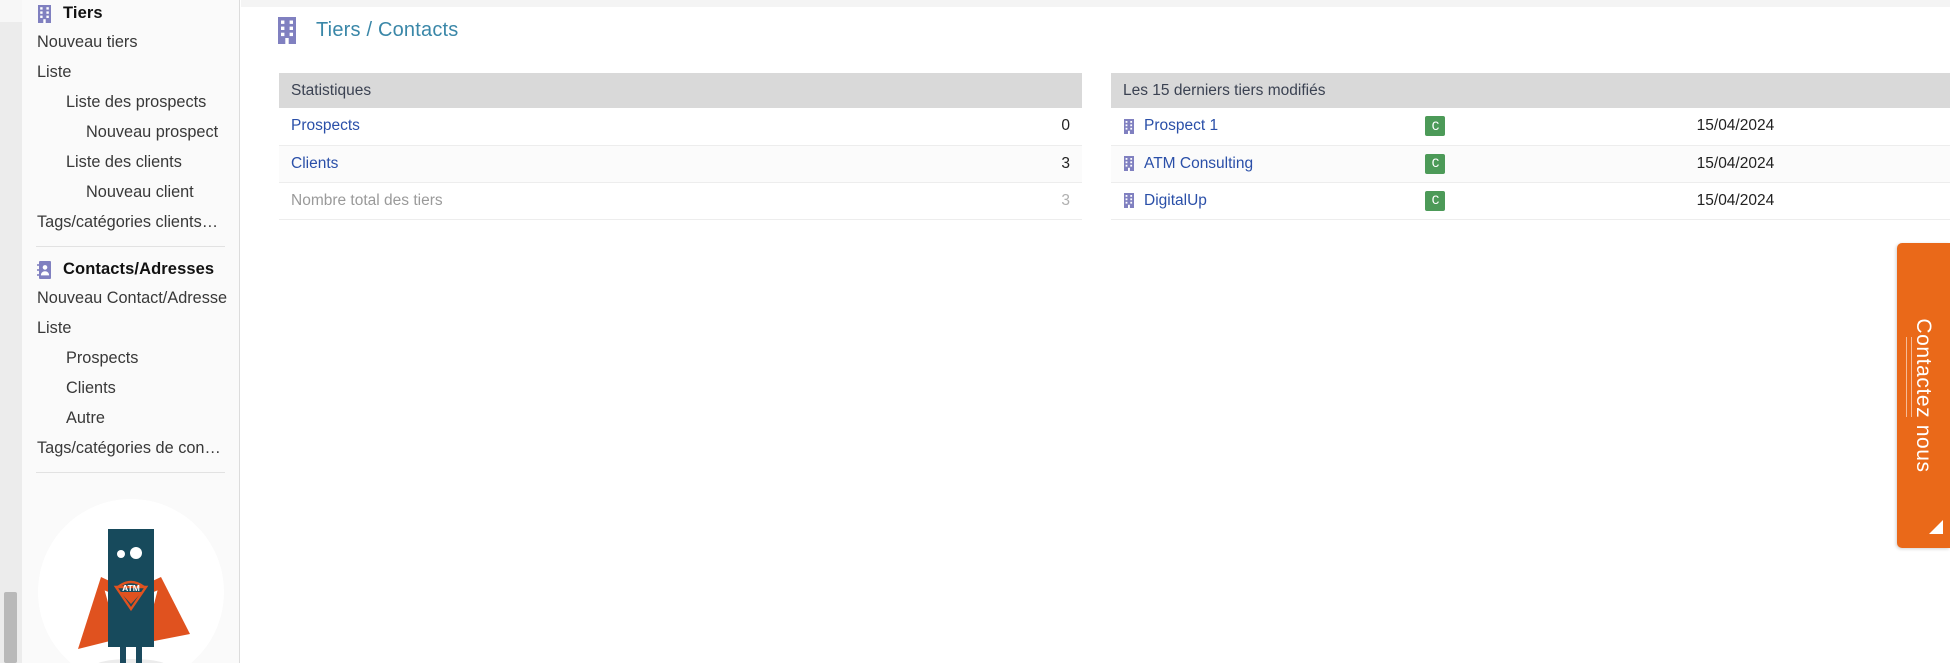 This screenshot has height=663, width=1950. I want to click on sidebar-group-header-tiers: Tiers, so click(130, 13).